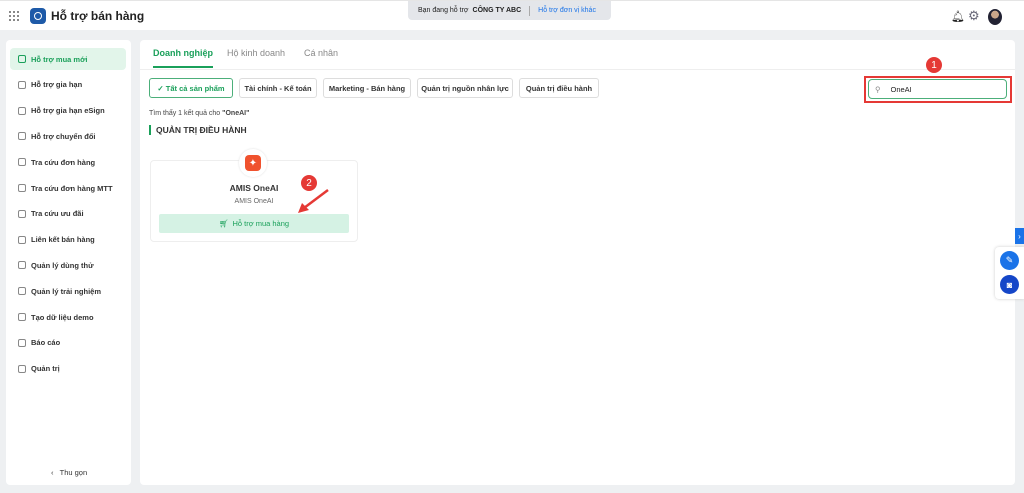 The width and height of the screenshot is (1024, 493). What do you see at coordinates (68, 343) in the screenshot?
I see `sidebar-item: Báo cáo` at bounding box center [68, 343].